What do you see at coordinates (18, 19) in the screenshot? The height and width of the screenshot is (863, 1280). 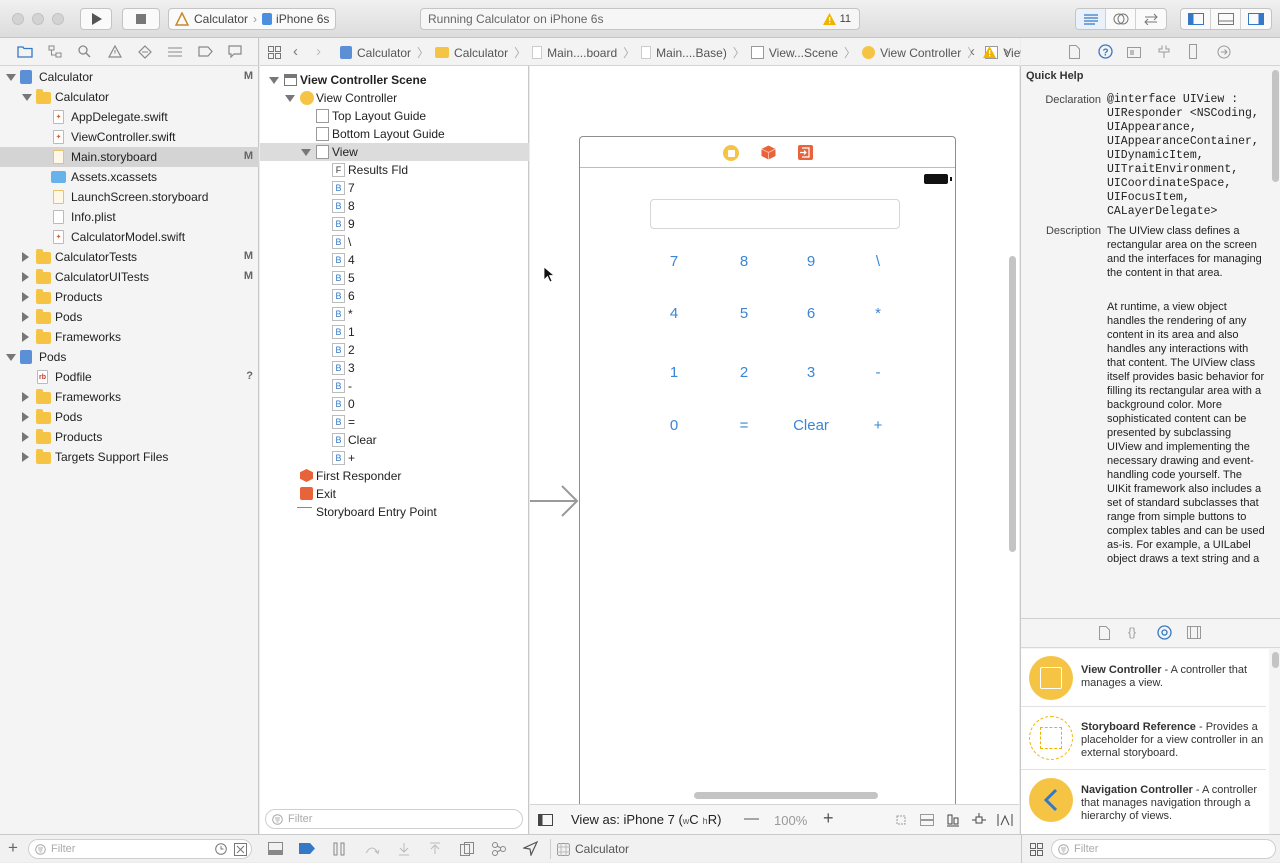 I see `window-close-button` at bounding box center [18, 19].